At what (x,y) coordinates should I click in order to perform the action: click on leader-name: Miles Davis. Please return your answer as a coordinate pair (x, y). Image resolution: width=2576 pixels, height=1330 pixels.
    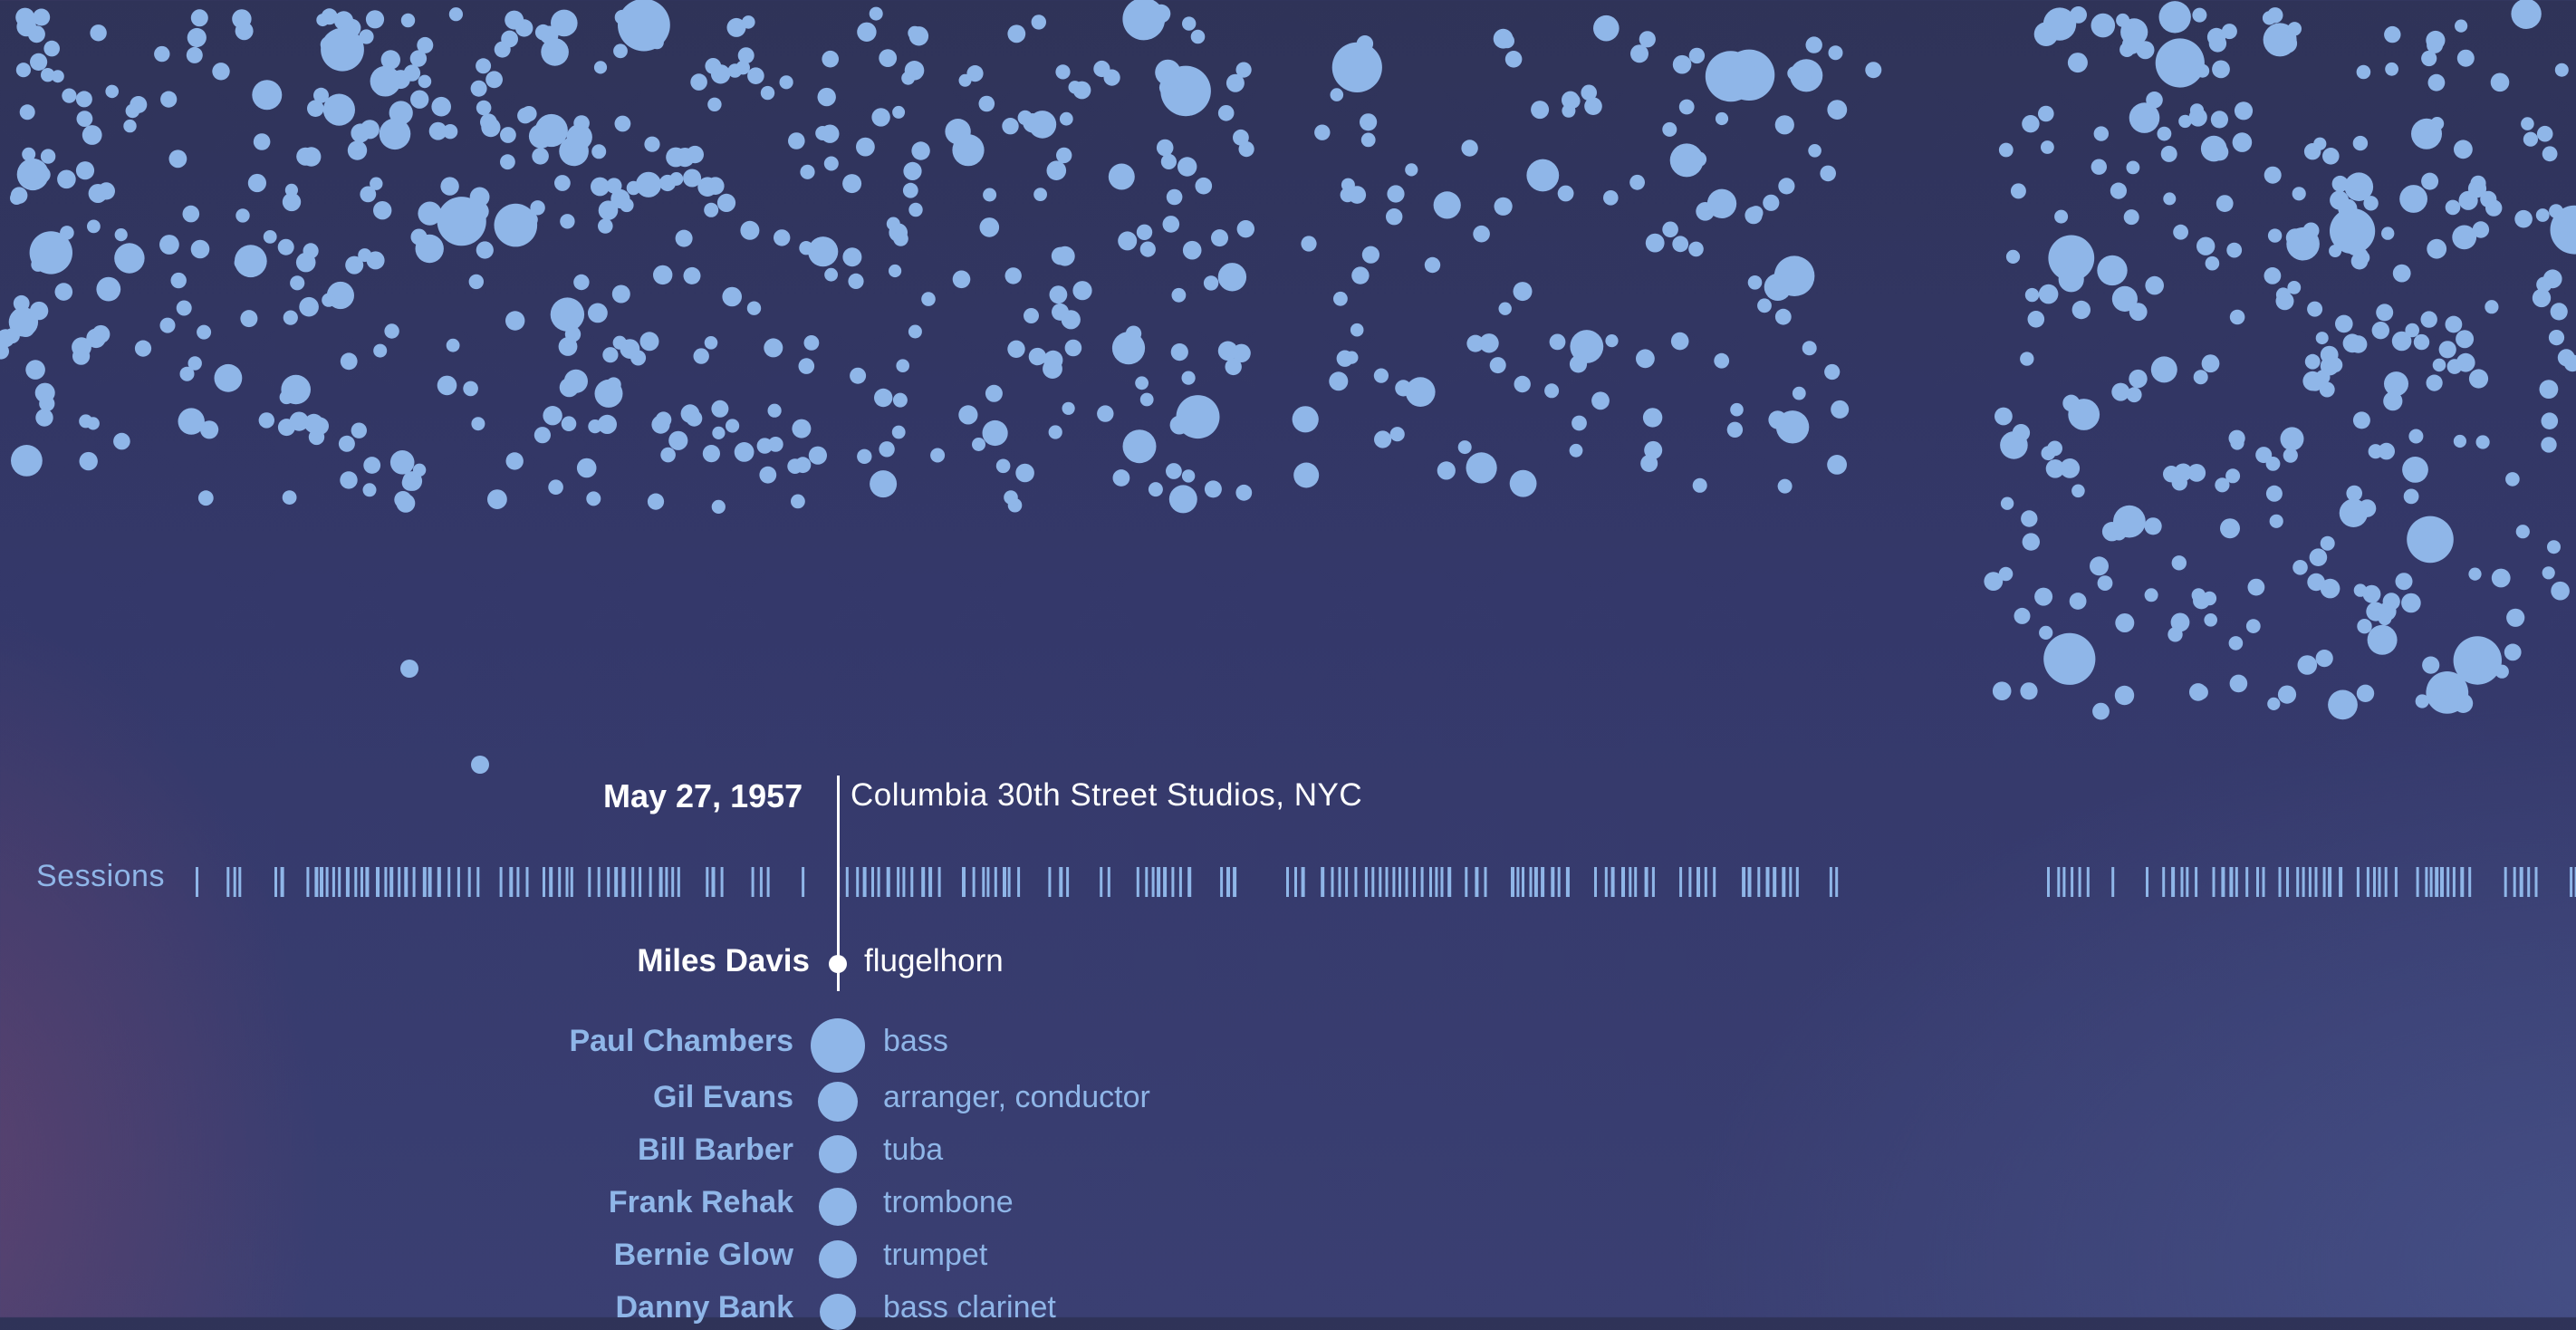
    Looking at the image, I should click on (723, 961).